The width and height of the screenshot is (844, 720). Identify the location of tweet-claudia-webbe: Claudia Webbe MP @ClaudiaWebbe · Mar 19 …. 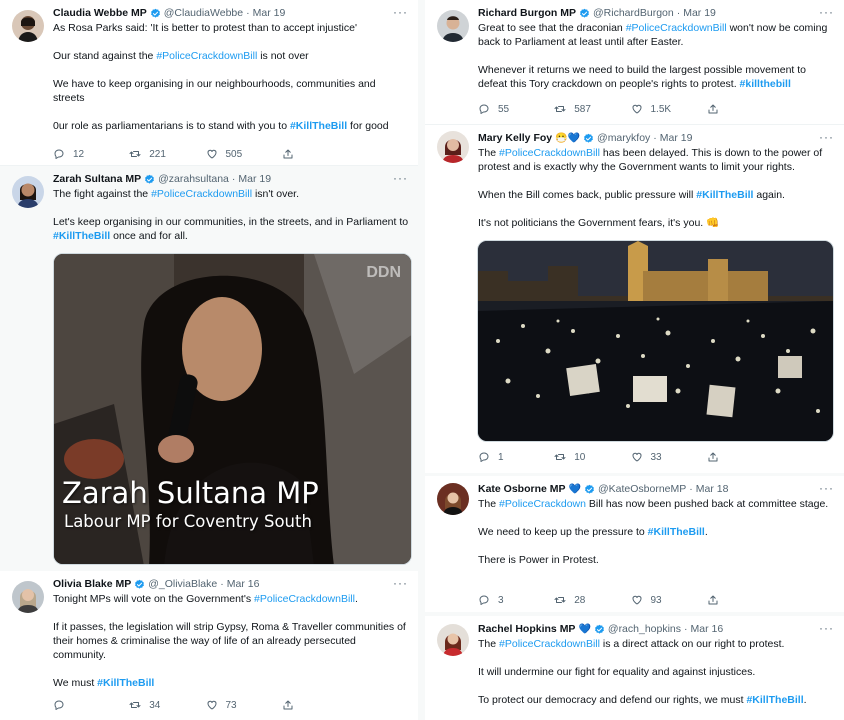
(209, 82).